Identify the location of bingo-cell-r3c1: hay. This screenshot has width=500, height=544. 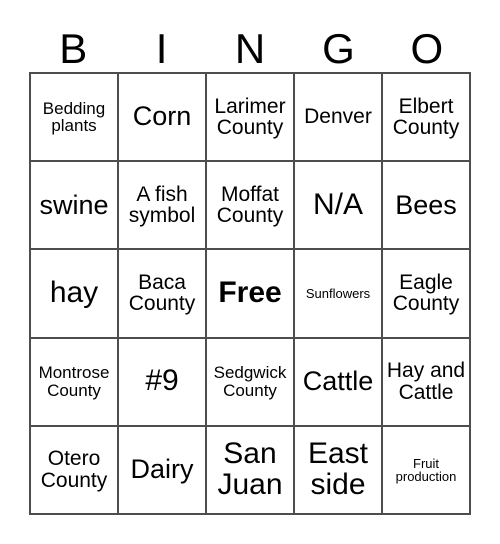
(75, 294).